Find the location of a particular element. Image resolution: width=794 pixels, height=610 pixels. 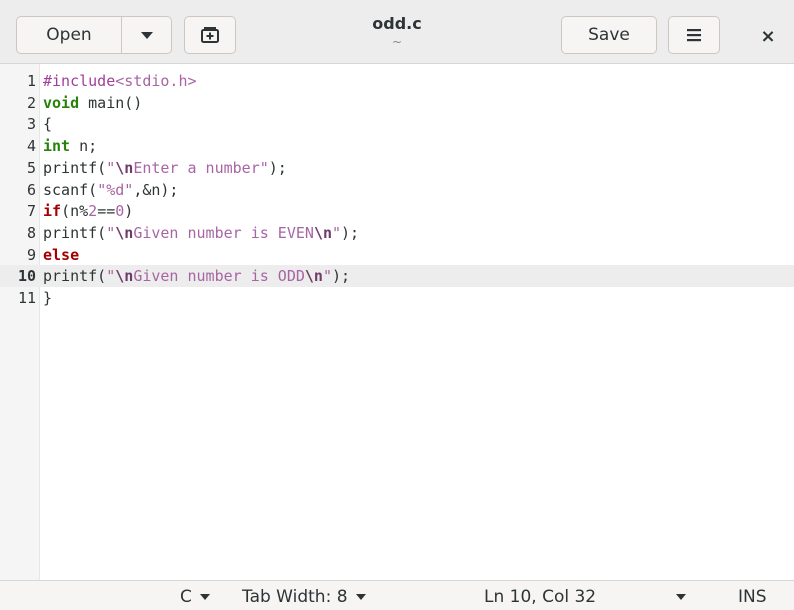

line-number: 6 is located at coordinates (31, 189).